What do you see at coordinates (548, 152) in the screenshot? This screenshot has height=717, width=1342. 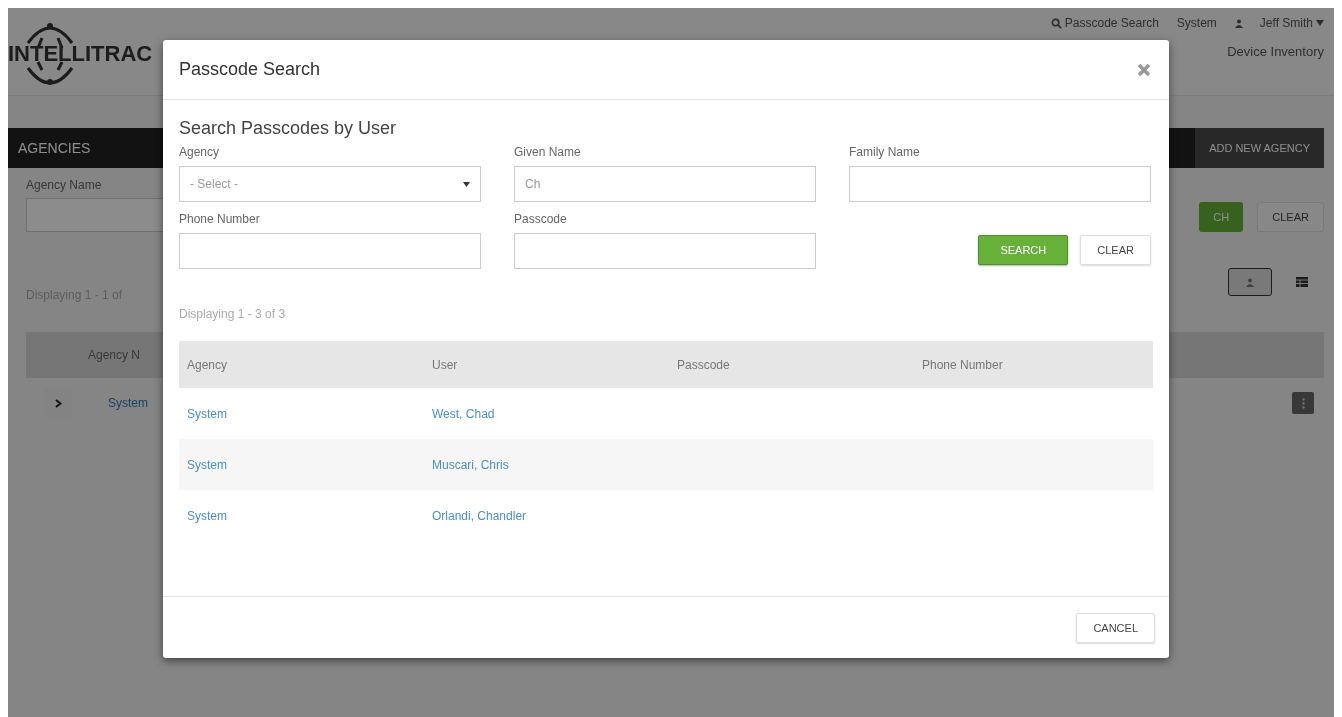 I see `field-label: Given Name` at bounding box center [548, 152].